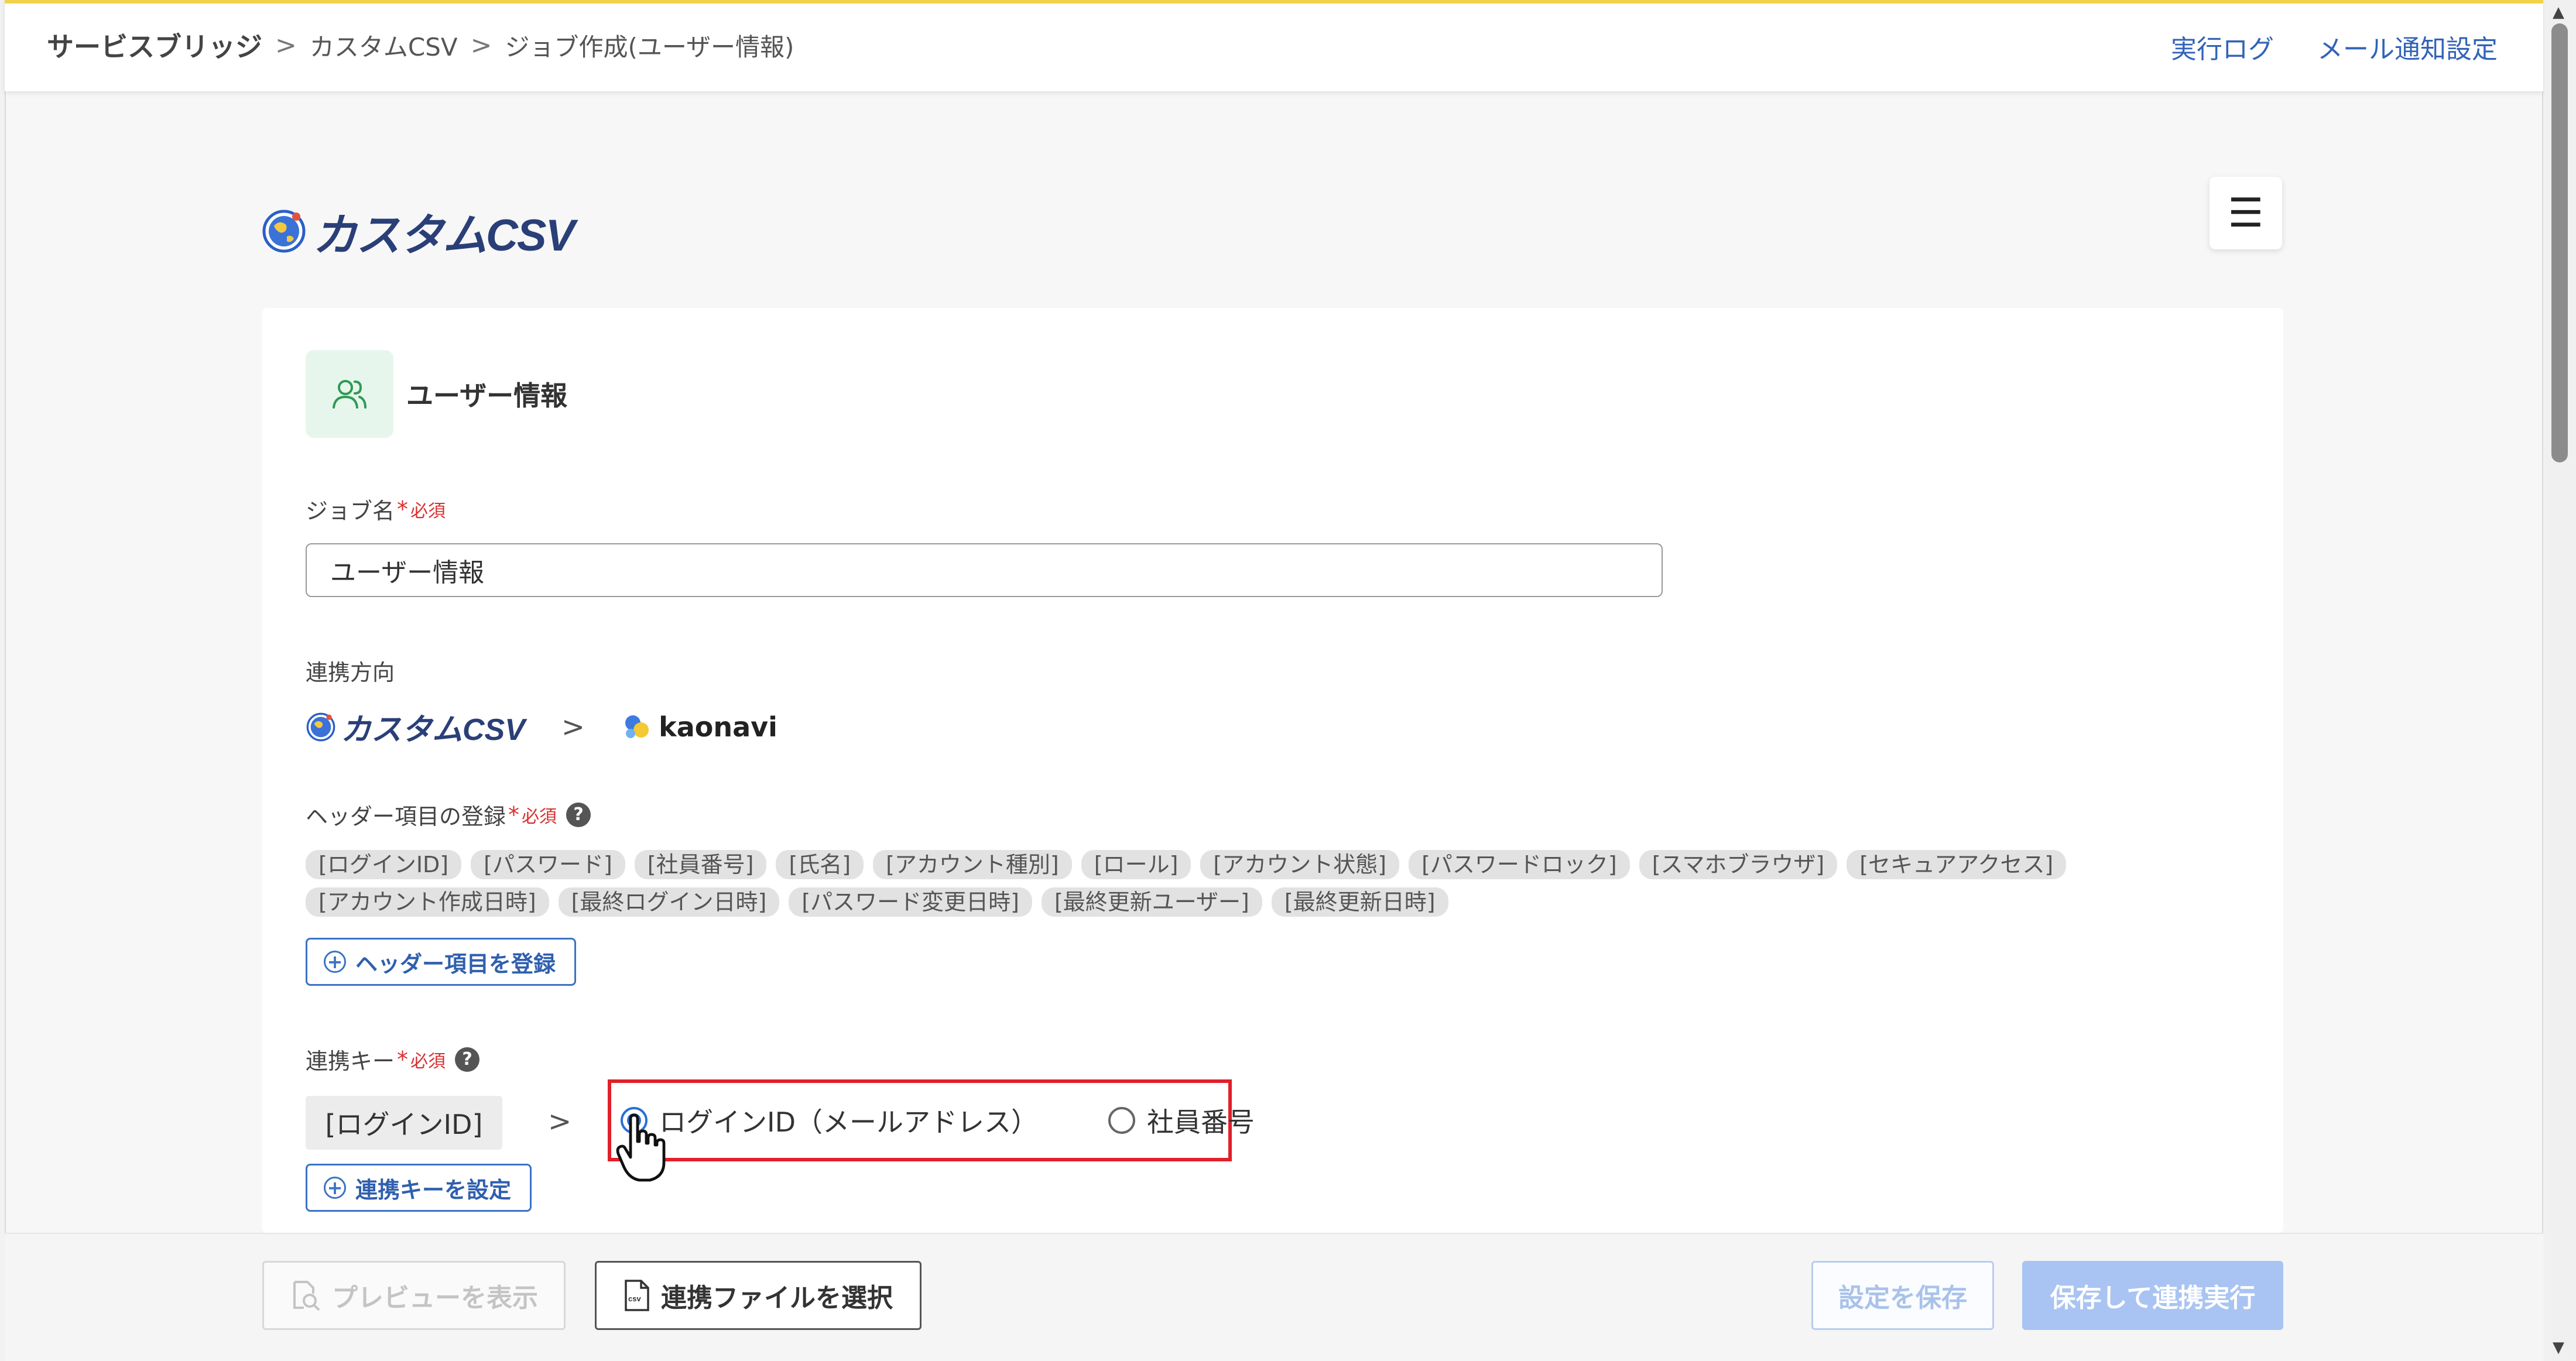  I want to click on logo-text: カスタムCSV, so click(444, 235).